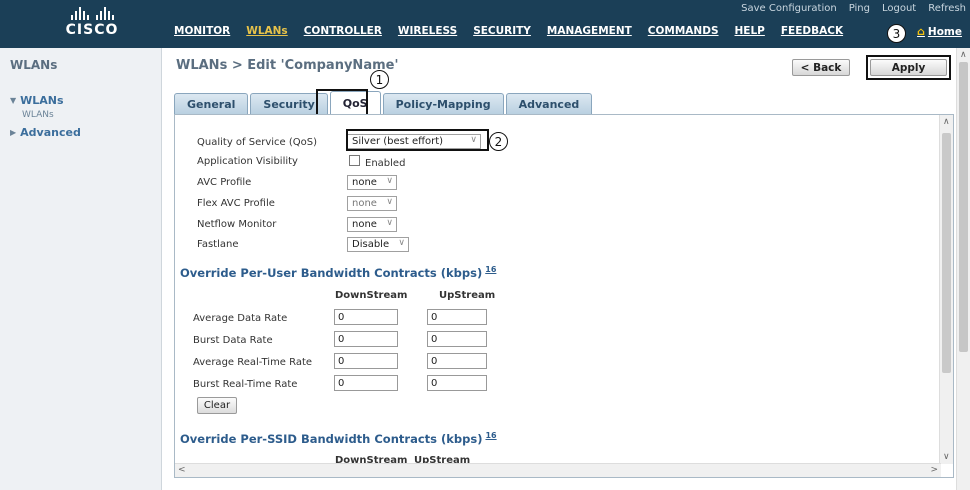 This screenshot has height=490, width=970. Describe the element at coordinates (502, 31) in the screenshot. I see `nav-security: SECURITY` at that location.